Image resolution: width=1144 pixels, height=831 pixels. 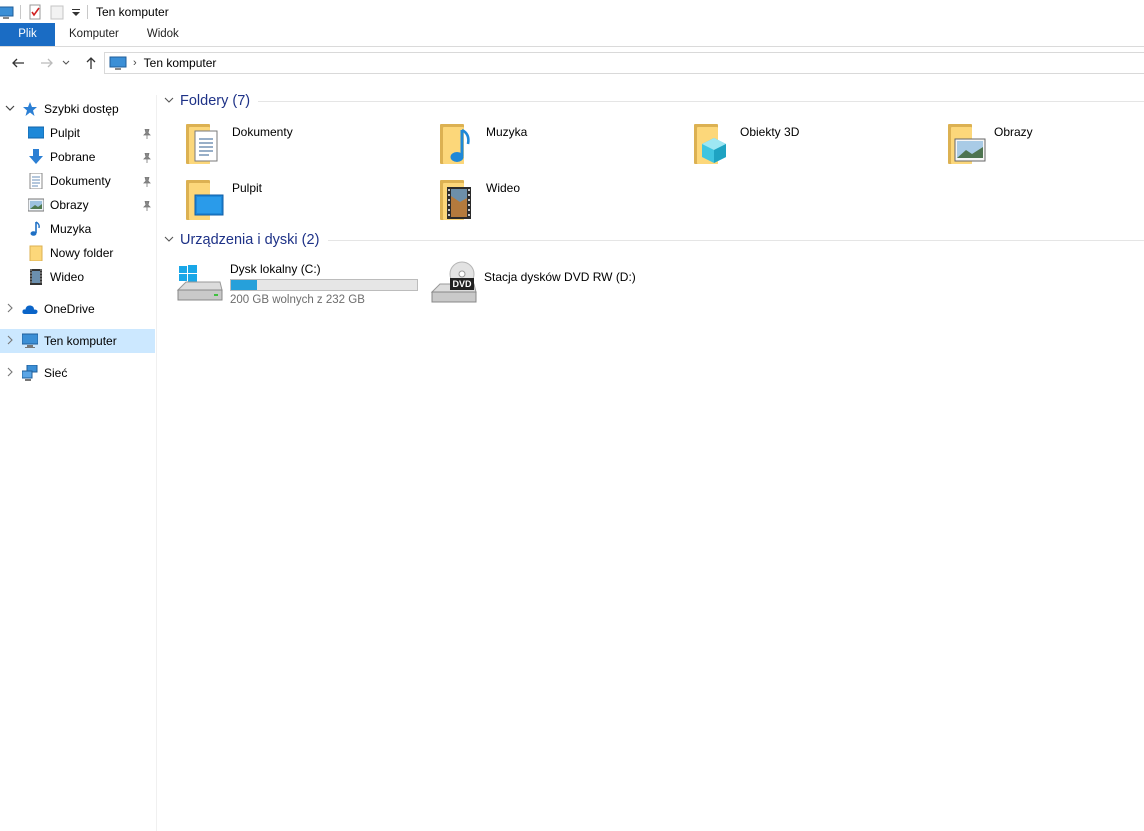 I want to click on group-header-folders: Foldery (7), so click(x=654, y=101).